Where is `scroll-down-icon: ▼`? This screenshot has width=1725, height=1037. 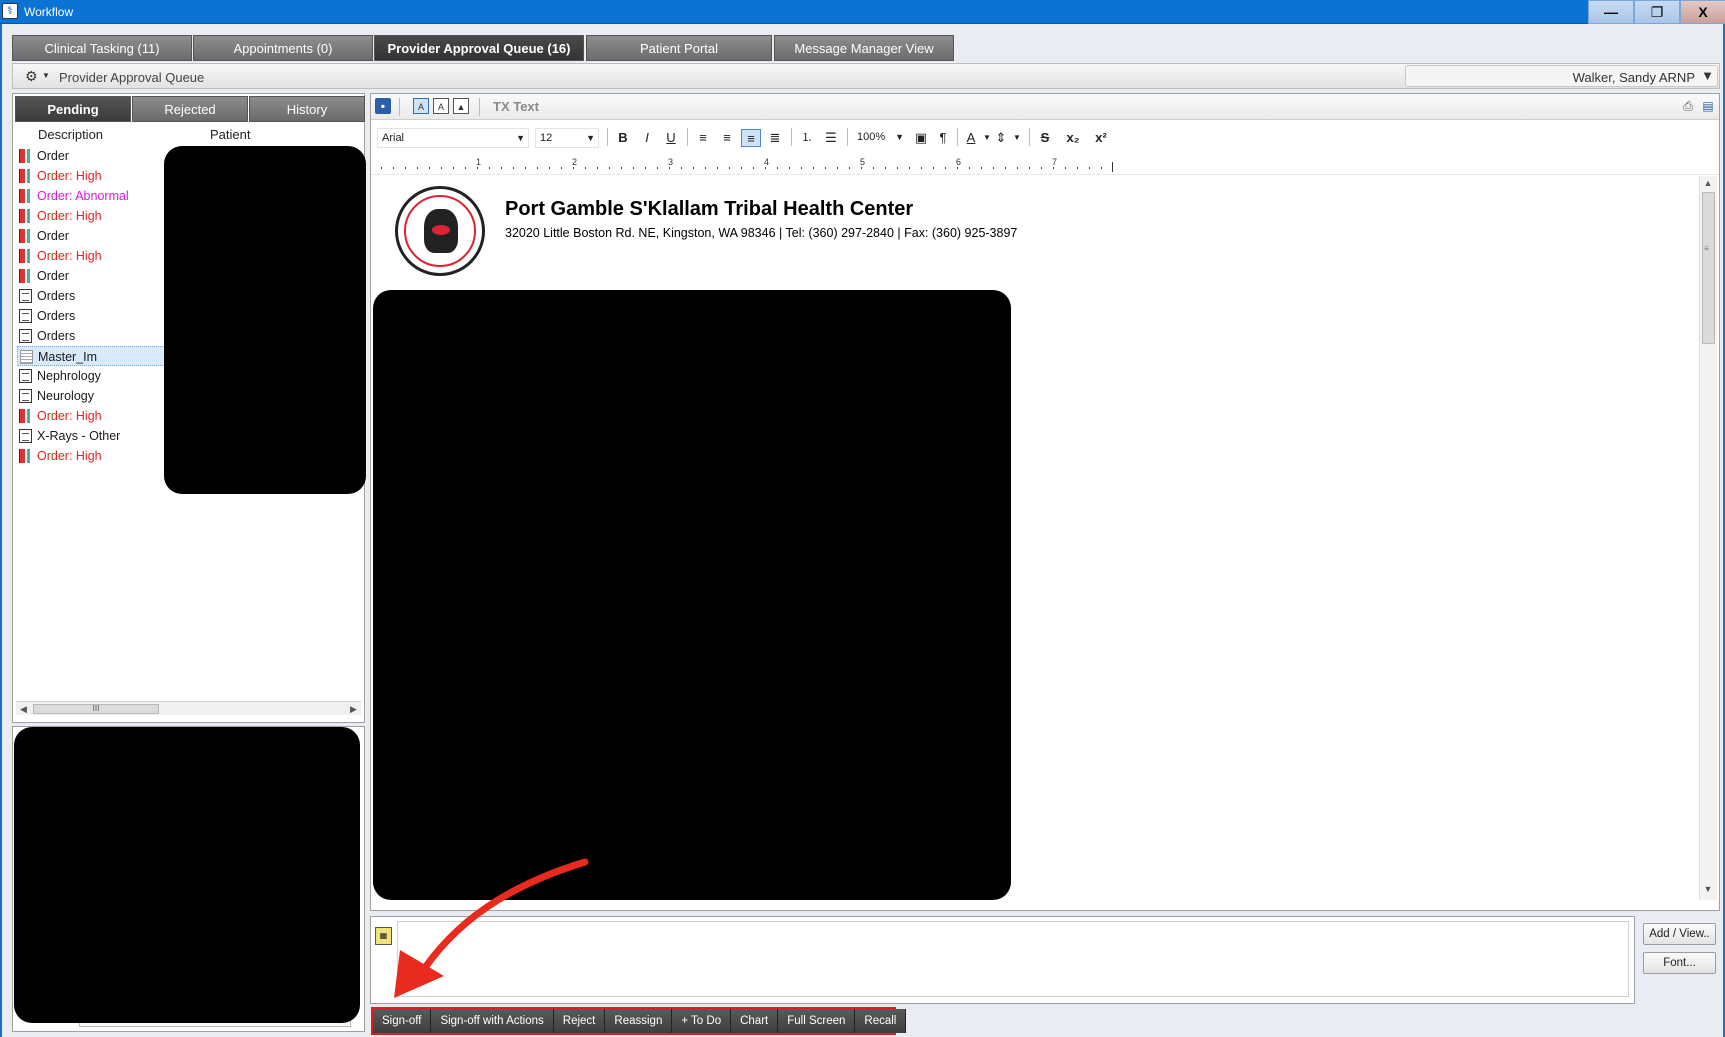
scroll-down-icon: ▼ is located at coordinates (1708, 889).